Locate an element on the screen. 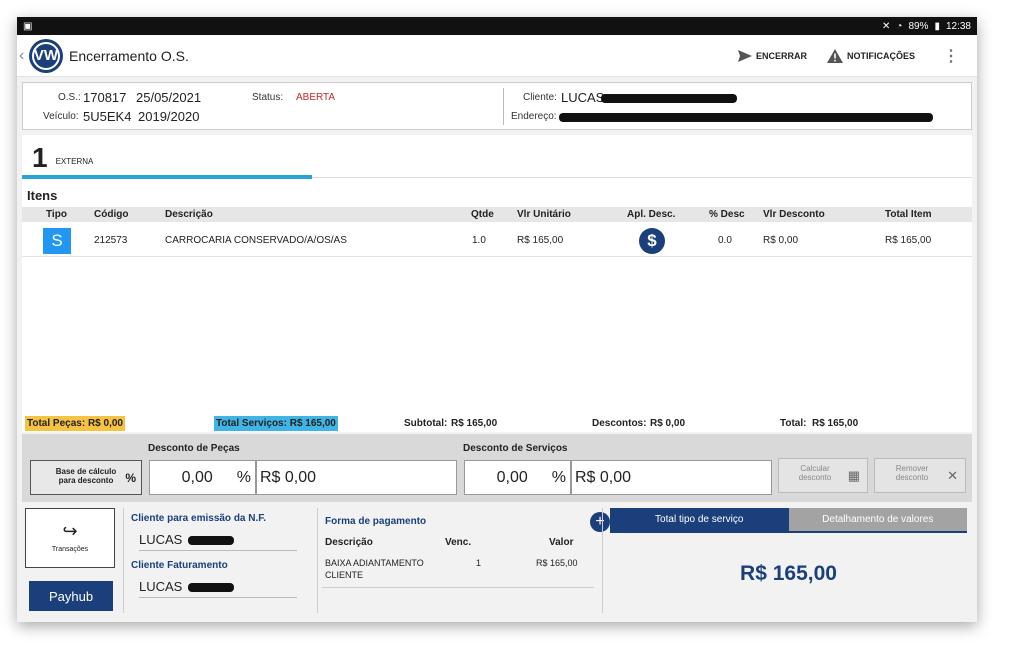 The image size is (1025, 669). tab-externa: 1 EXTERNA is located at coordinates (62, 158).